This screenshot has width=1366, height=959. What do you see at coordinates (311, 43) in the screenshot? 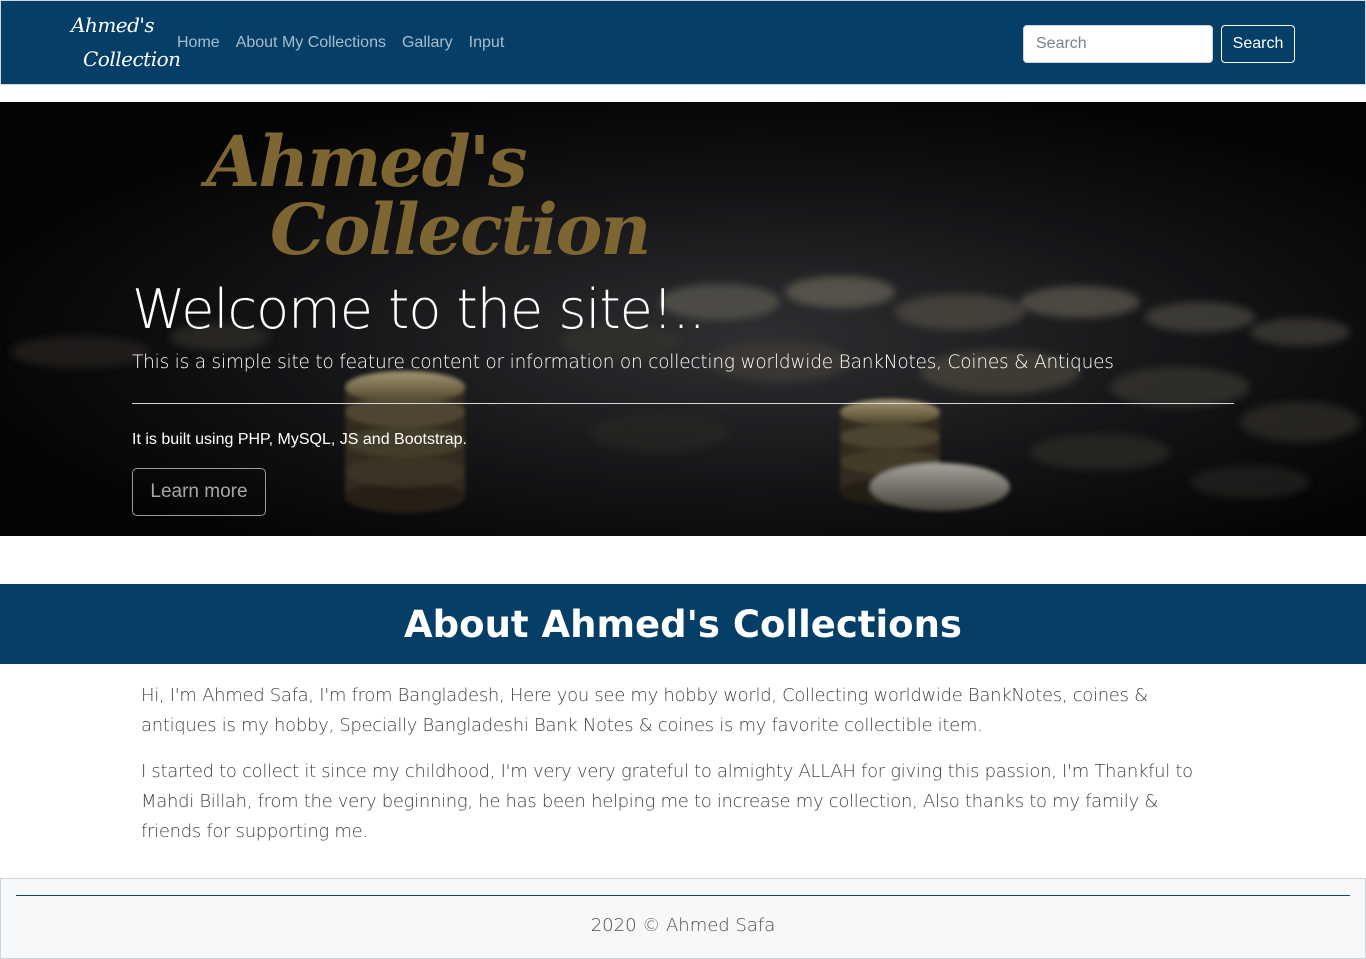
I see `nav-link-about: About My Collections` at bounding box center [311, 43].